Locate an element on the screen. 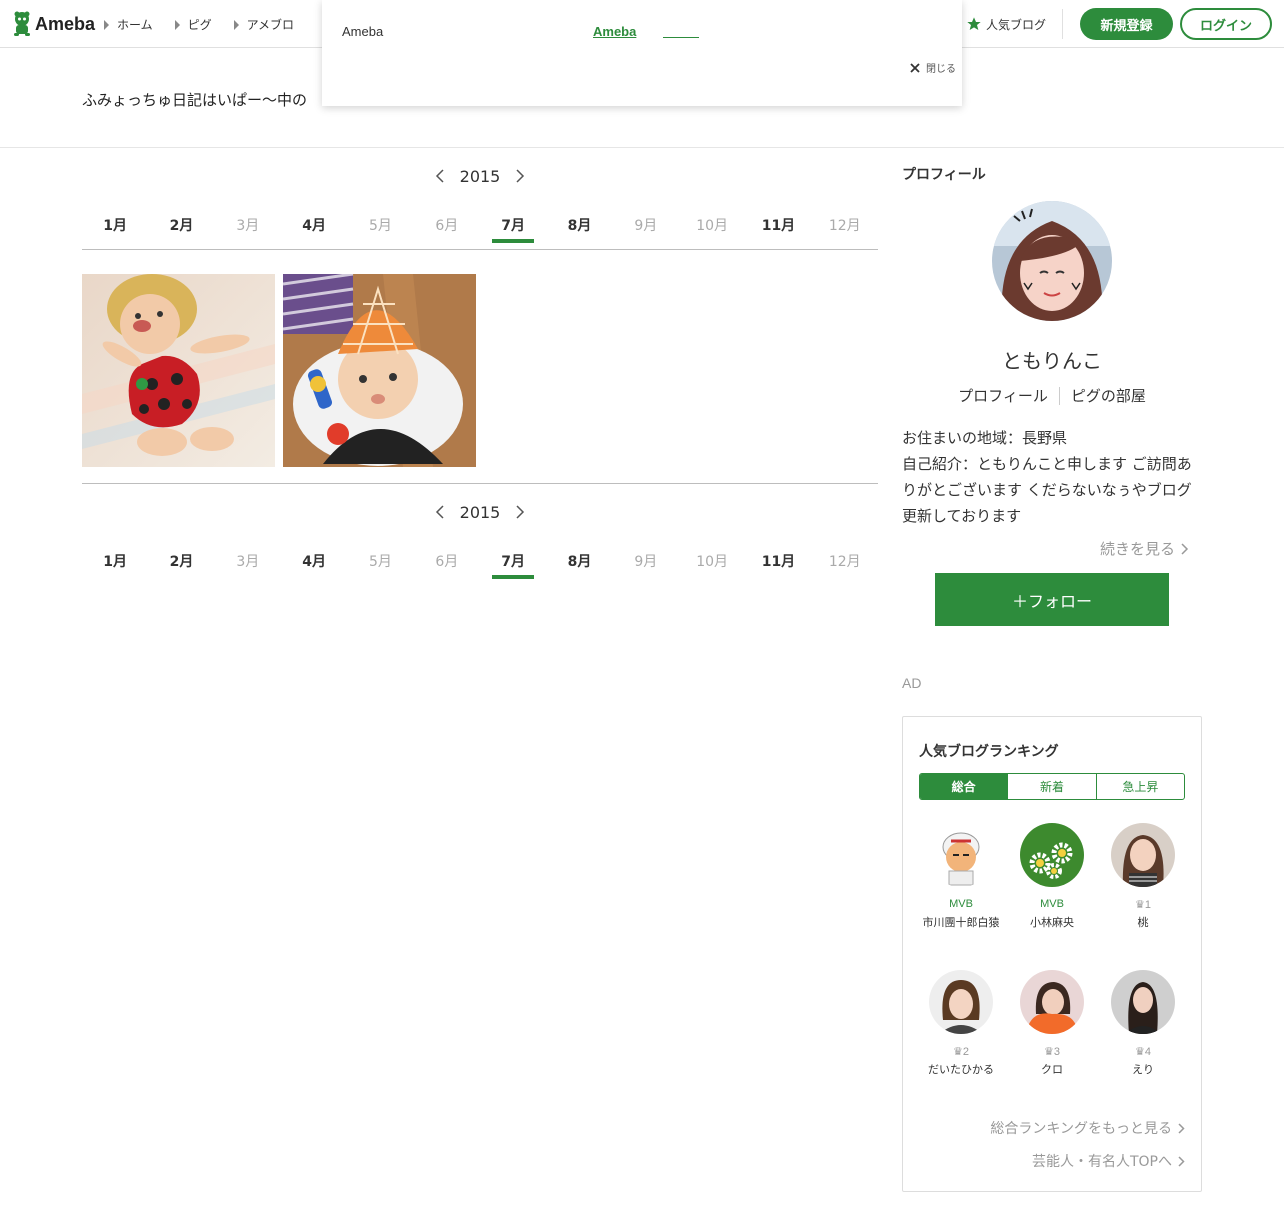 The width and height of the screenshot is (1284, 1207). daisy-flower-icon is located at coordinates (1052, 855).